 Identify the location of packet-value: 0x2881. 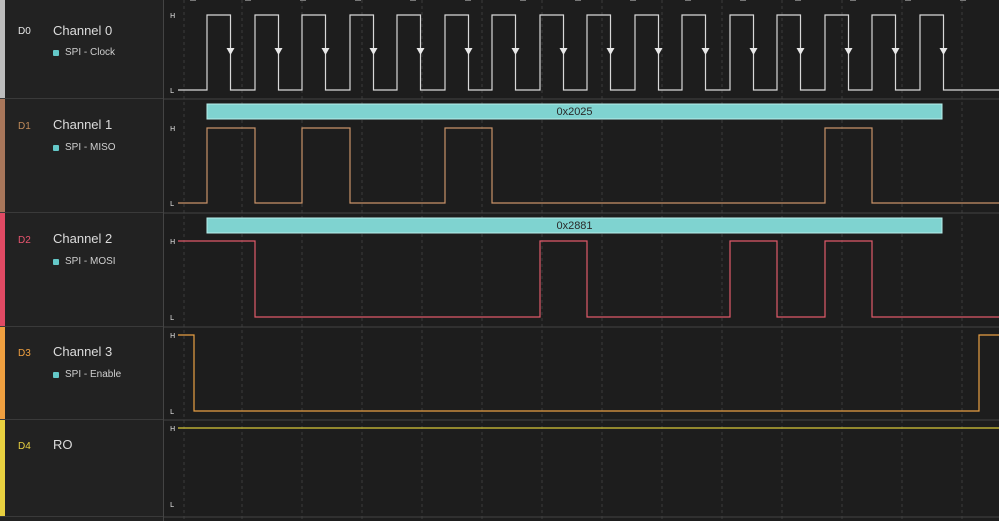
(574, 226).